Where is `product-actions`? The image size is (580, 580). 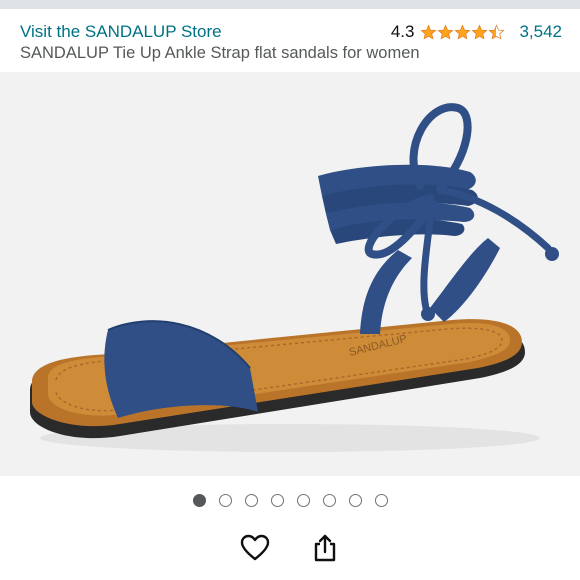
product-actions is located at coordinates (290, 548).